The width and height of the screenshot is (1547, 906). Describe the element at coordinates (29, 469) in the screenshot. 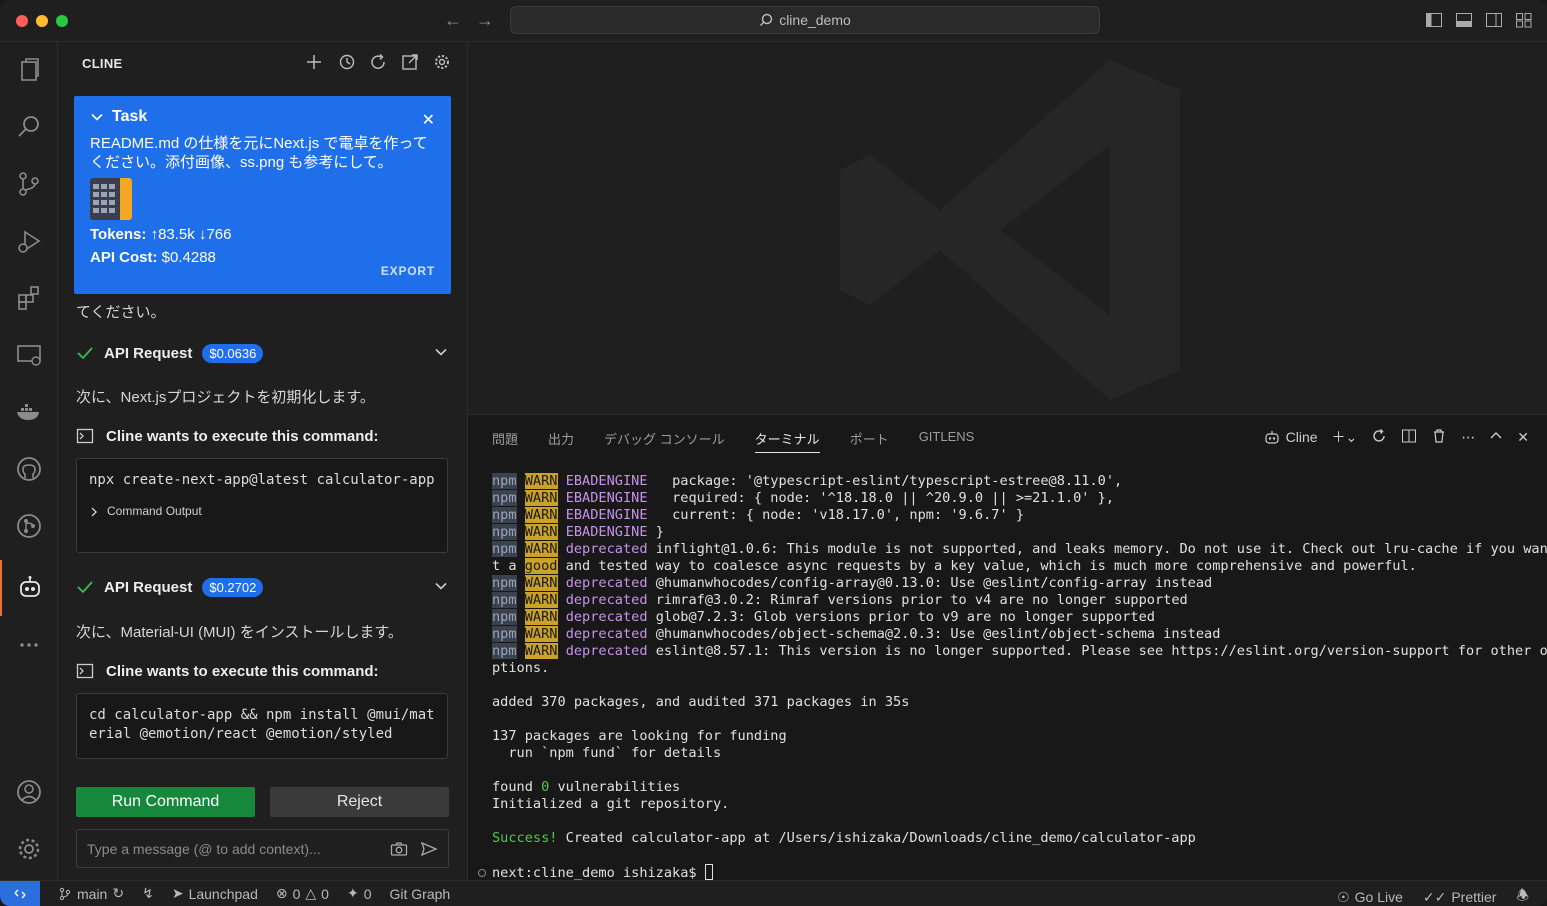

I see `github-icon` at that location.